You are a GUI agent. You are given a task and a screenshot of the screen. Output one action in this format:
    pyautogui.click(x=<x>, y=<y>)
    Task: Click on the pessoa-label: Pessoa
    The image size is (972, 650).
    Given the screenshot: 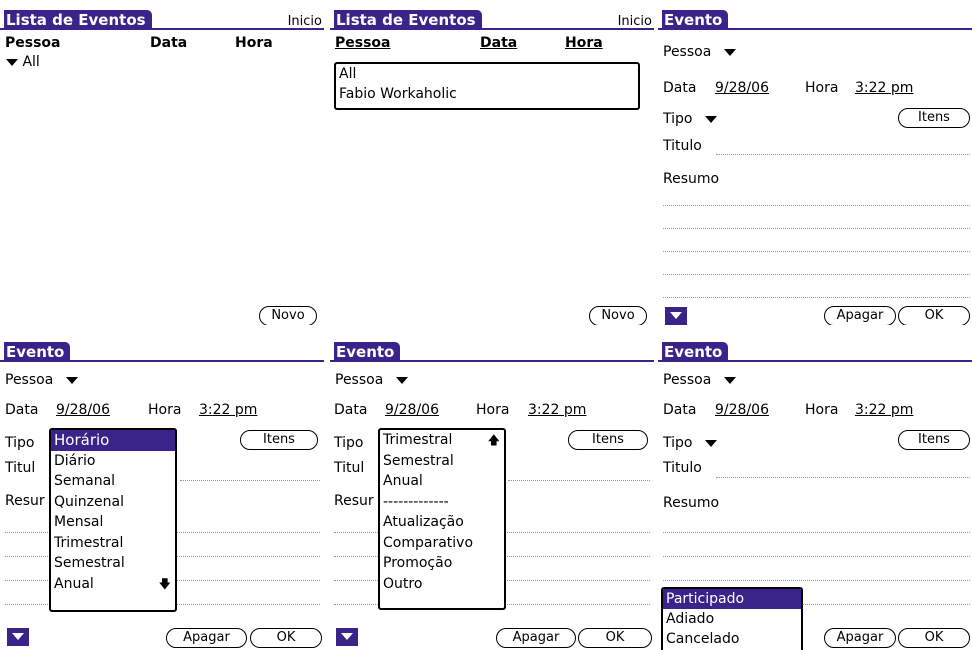 What is the action you would take?
    pyautogui.click(x=687, y=52)
    